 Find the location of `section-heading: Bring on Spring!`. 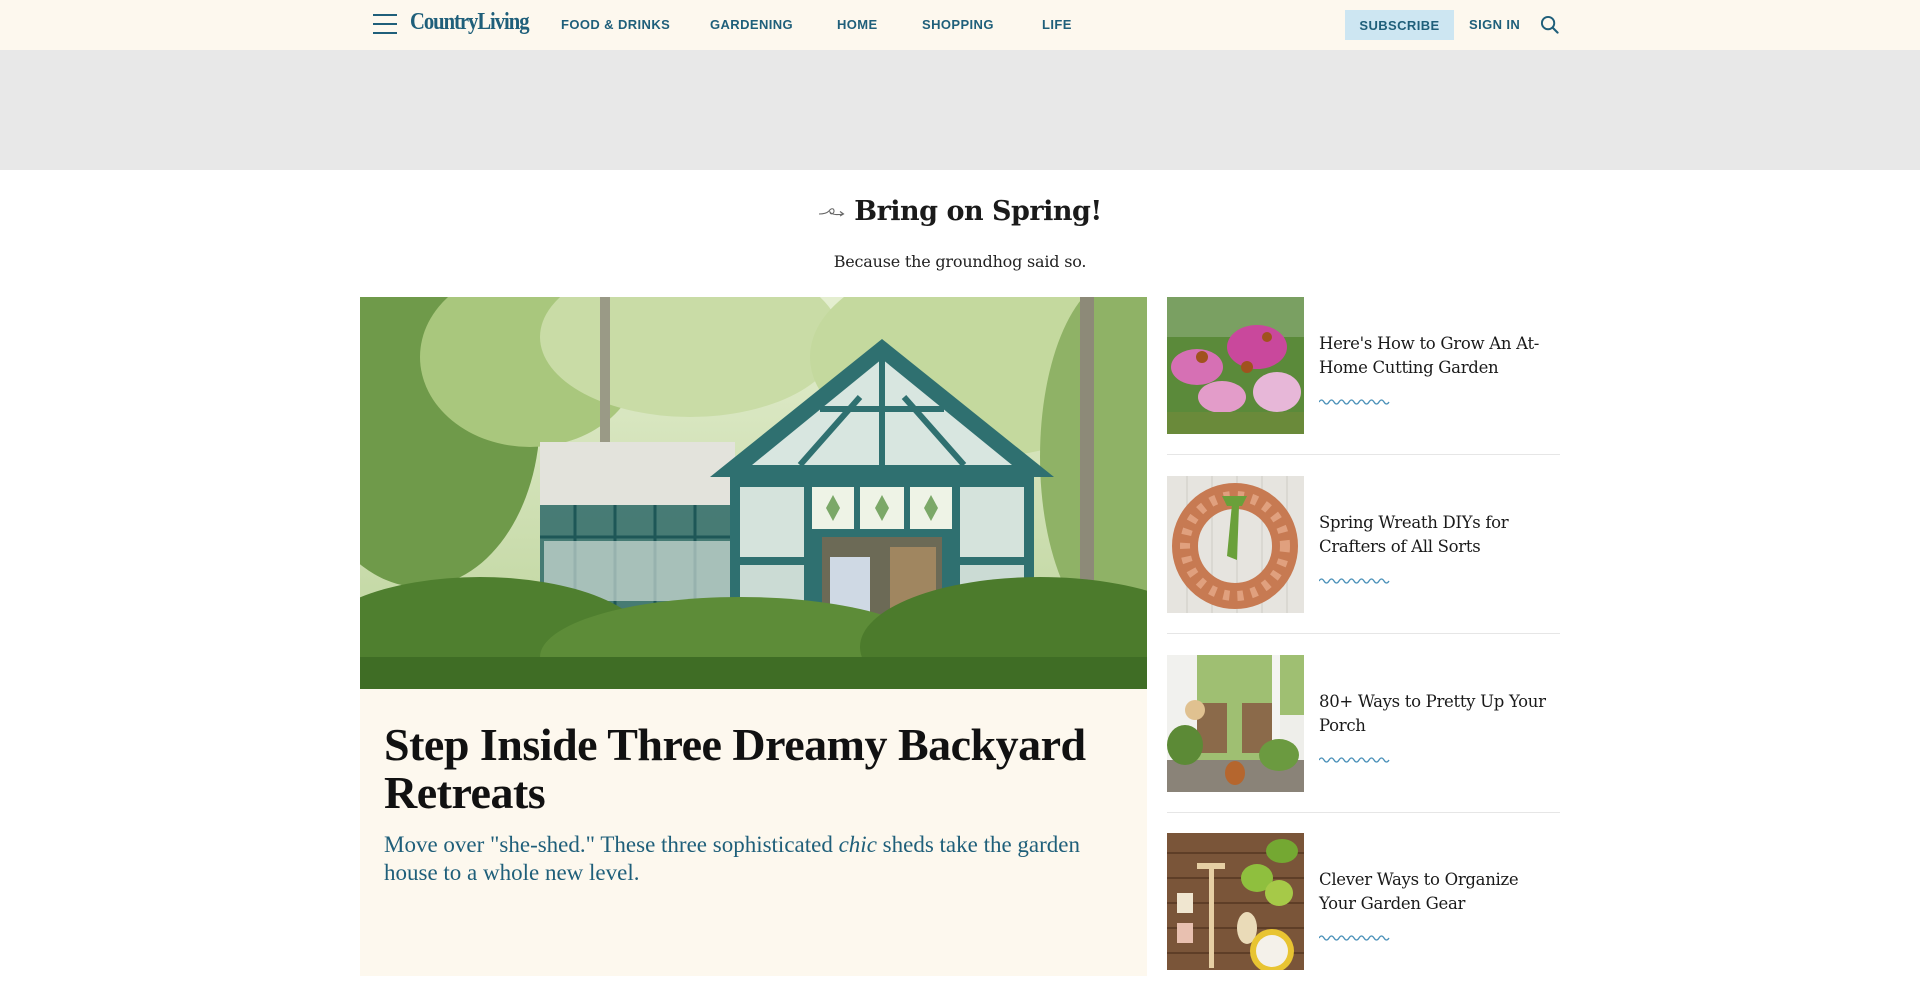

section-heading: Bring on Spring! is located at coordinates (960, 211).